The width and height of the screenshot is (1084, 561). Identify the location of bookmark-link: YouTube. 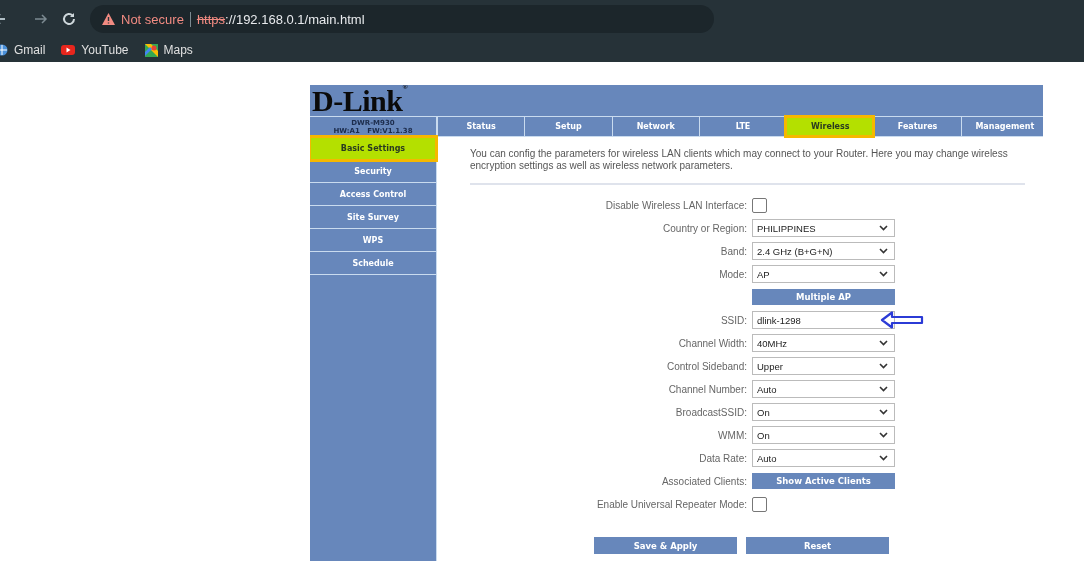
(105, 50).